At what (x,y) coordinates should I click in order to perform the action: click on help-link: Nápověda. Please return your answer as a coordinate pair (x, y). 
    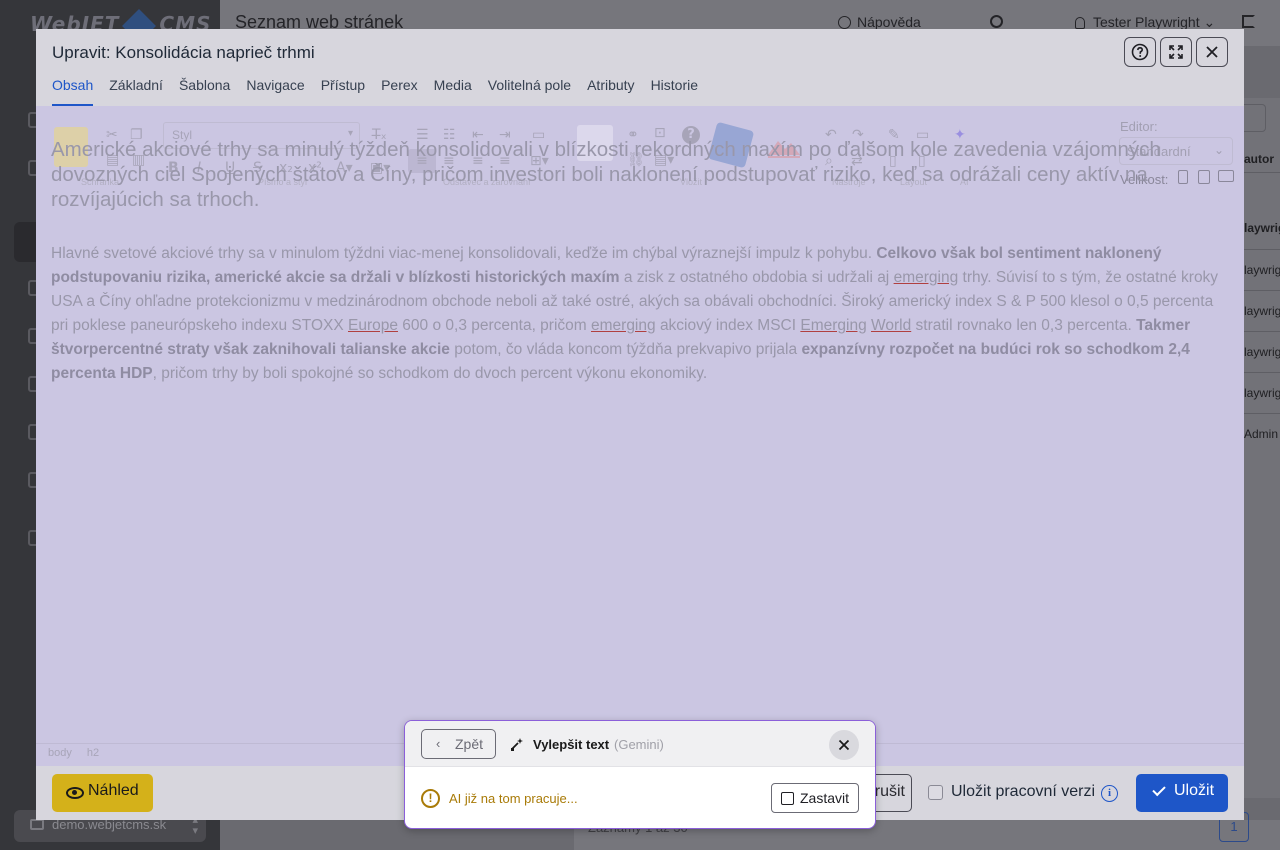
    Looking at the image, I should click on (879, 22).